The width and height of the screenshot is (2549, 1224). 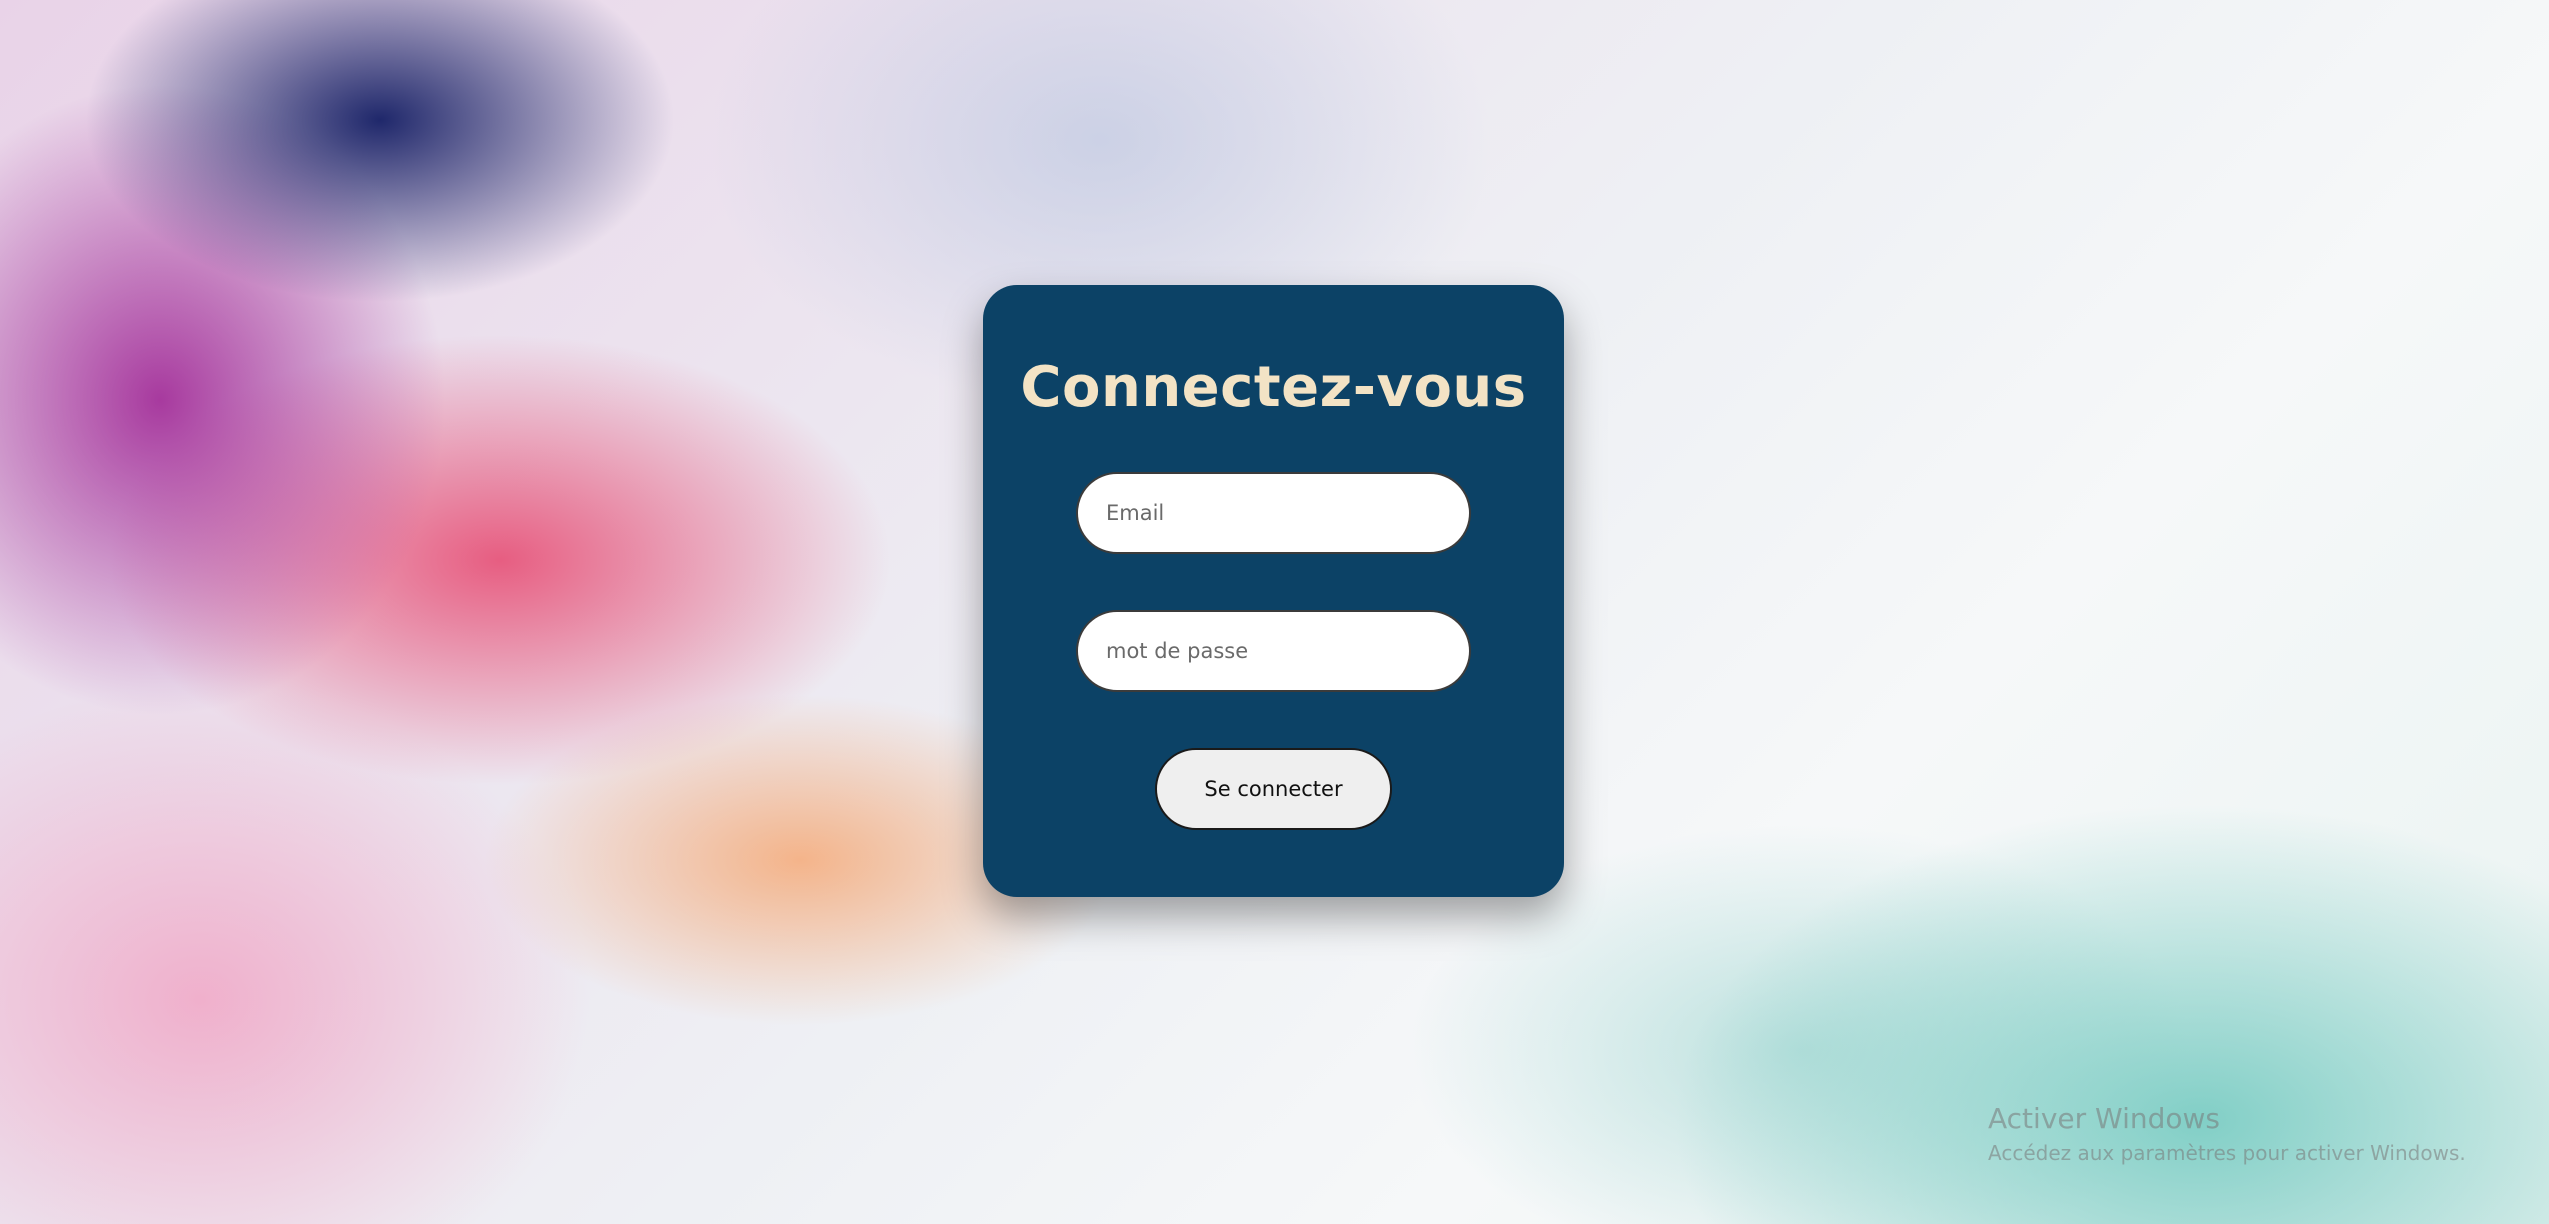 I want to click on login-button: Se connecter, so click(x=1273, y=789).